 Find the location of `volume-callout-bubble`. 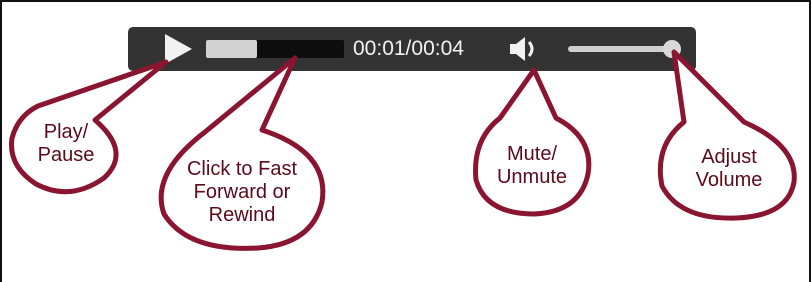

volume-callout-bubble is located at coordinates (727, 135).